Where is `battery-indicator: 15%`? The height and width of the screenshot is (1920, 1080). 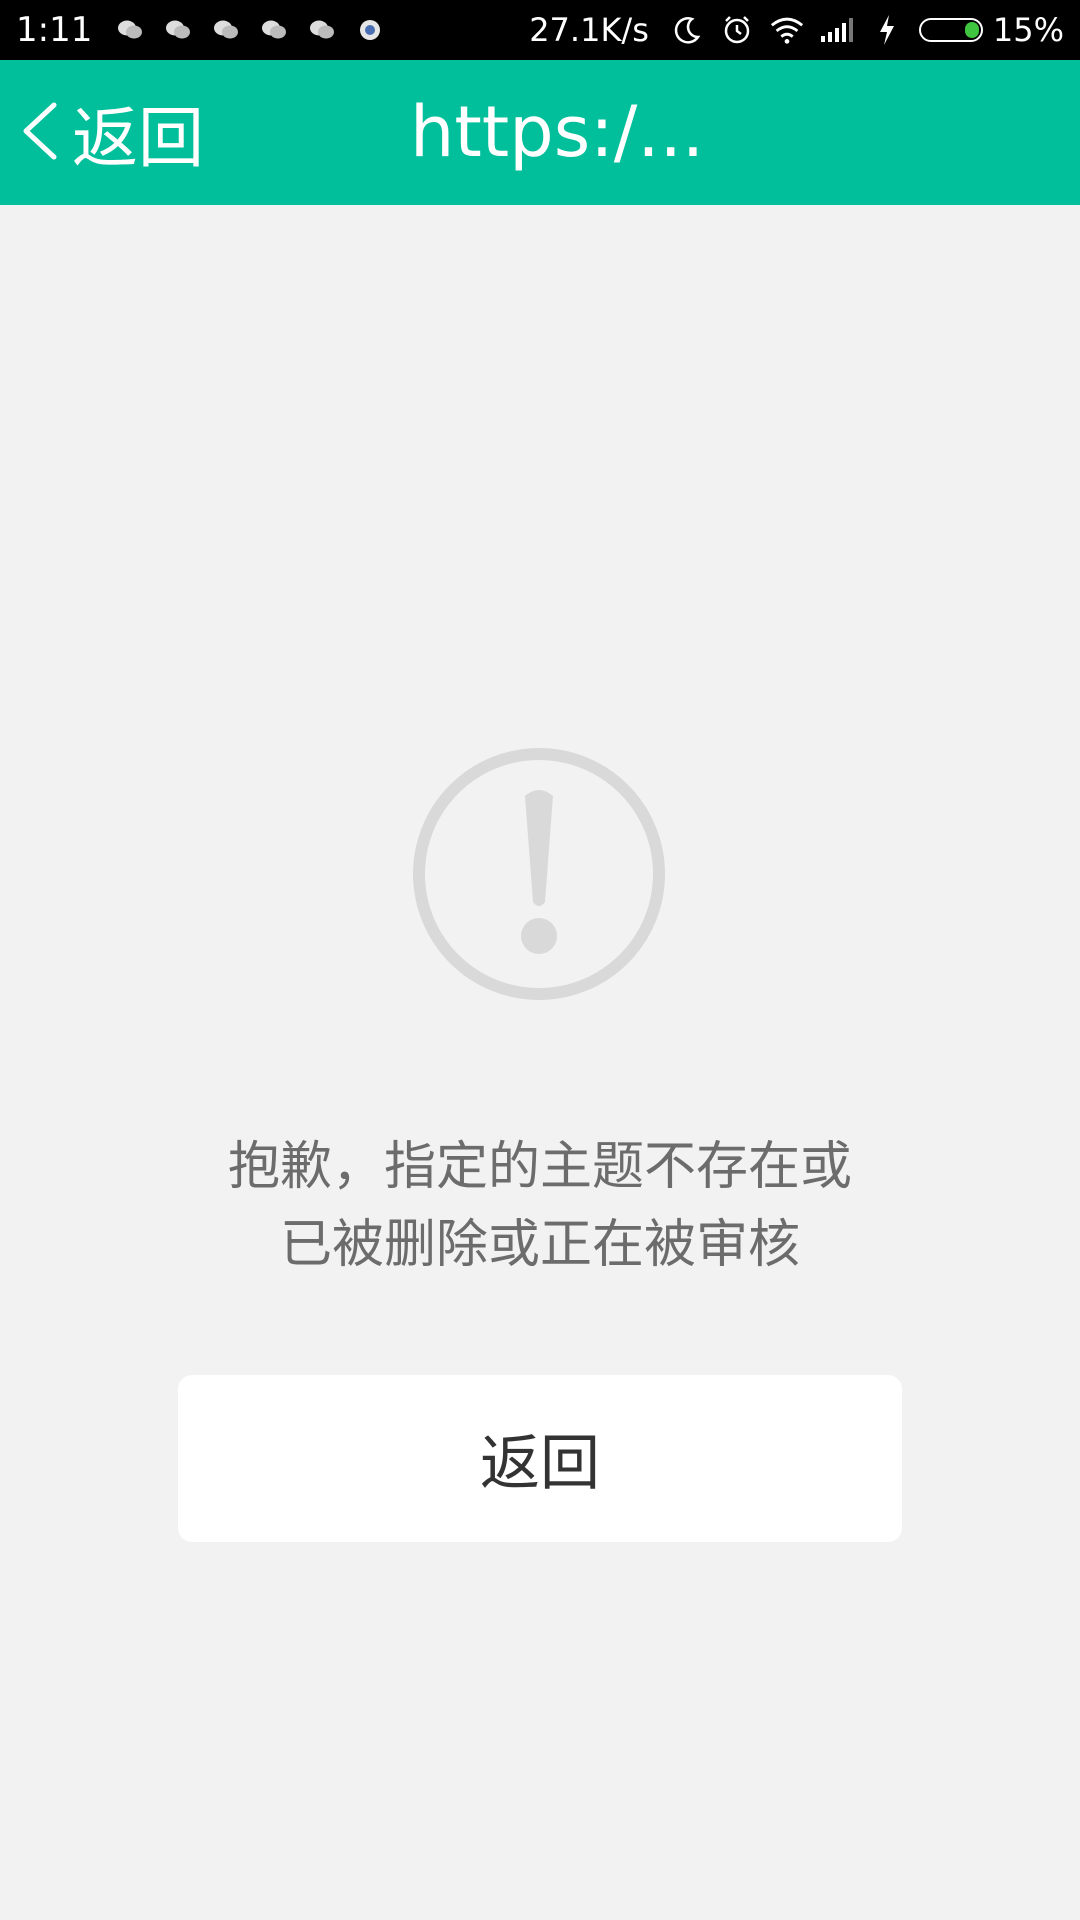 battery-indicator: 15% is located at coordinates (991, 30).